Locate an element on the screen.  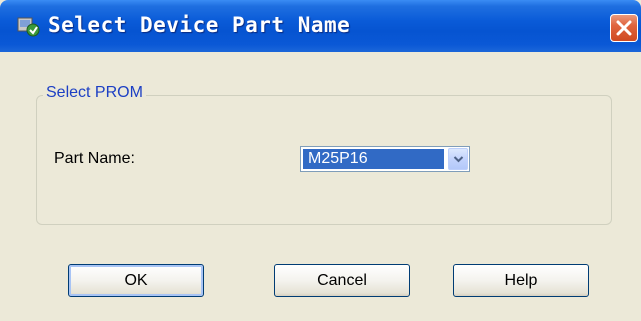
close-icon is located at coordinates (624, 28).